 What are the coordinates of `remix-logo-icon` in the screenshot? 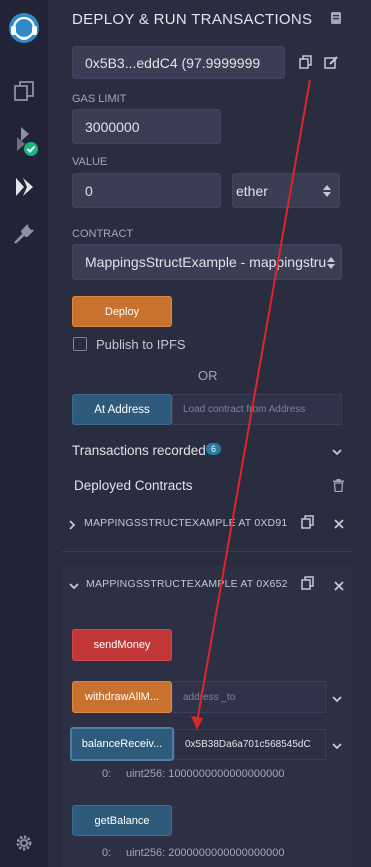 It's located at (24, 28).